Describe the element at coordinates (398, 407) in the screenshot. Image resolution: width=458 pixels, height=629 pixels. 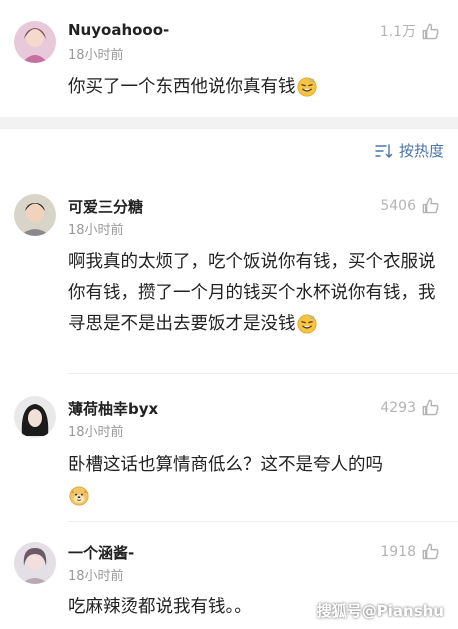
I see `like-count: 4293` at that location.